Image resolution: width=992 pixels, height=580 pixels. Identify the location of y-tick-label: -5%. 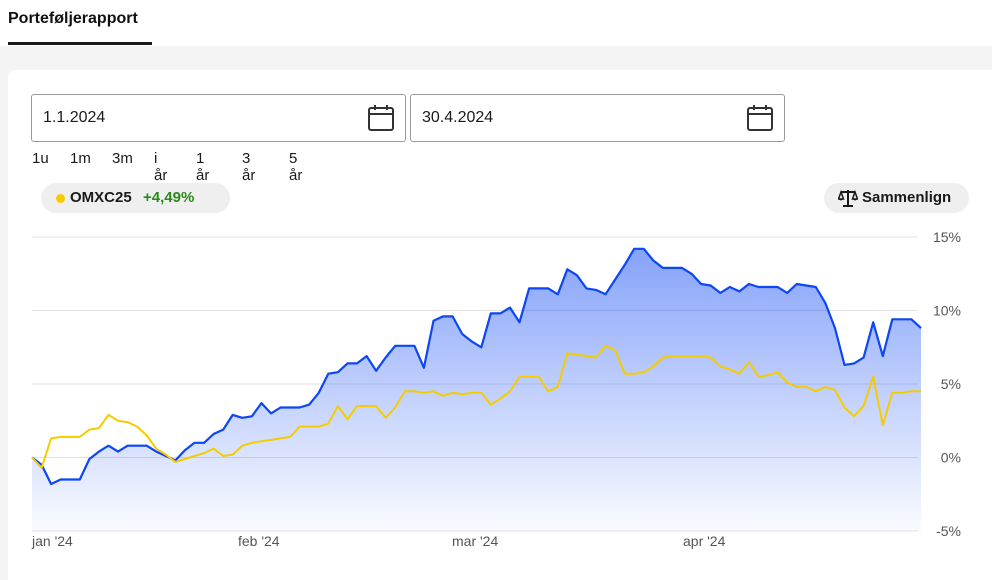
(948, 531).